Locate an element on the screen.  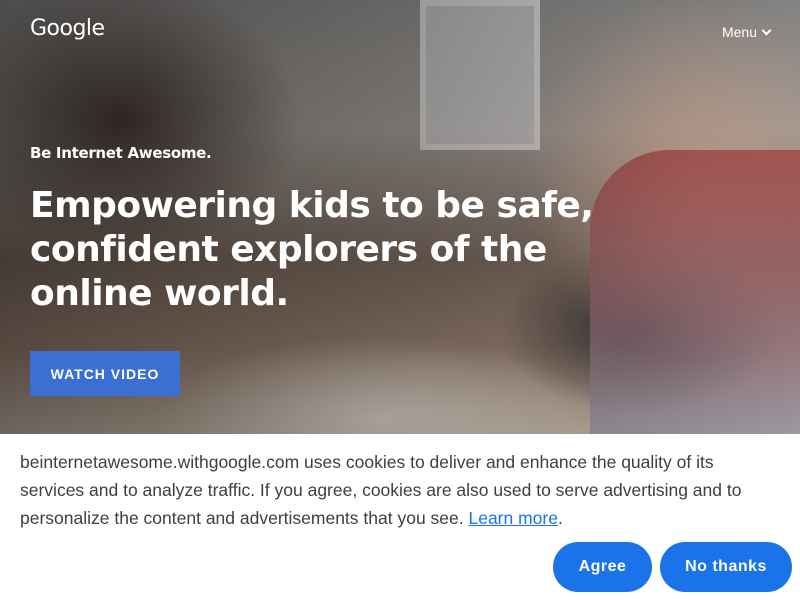
learn-more-link: Learn more is located at coordinates (513, 518).